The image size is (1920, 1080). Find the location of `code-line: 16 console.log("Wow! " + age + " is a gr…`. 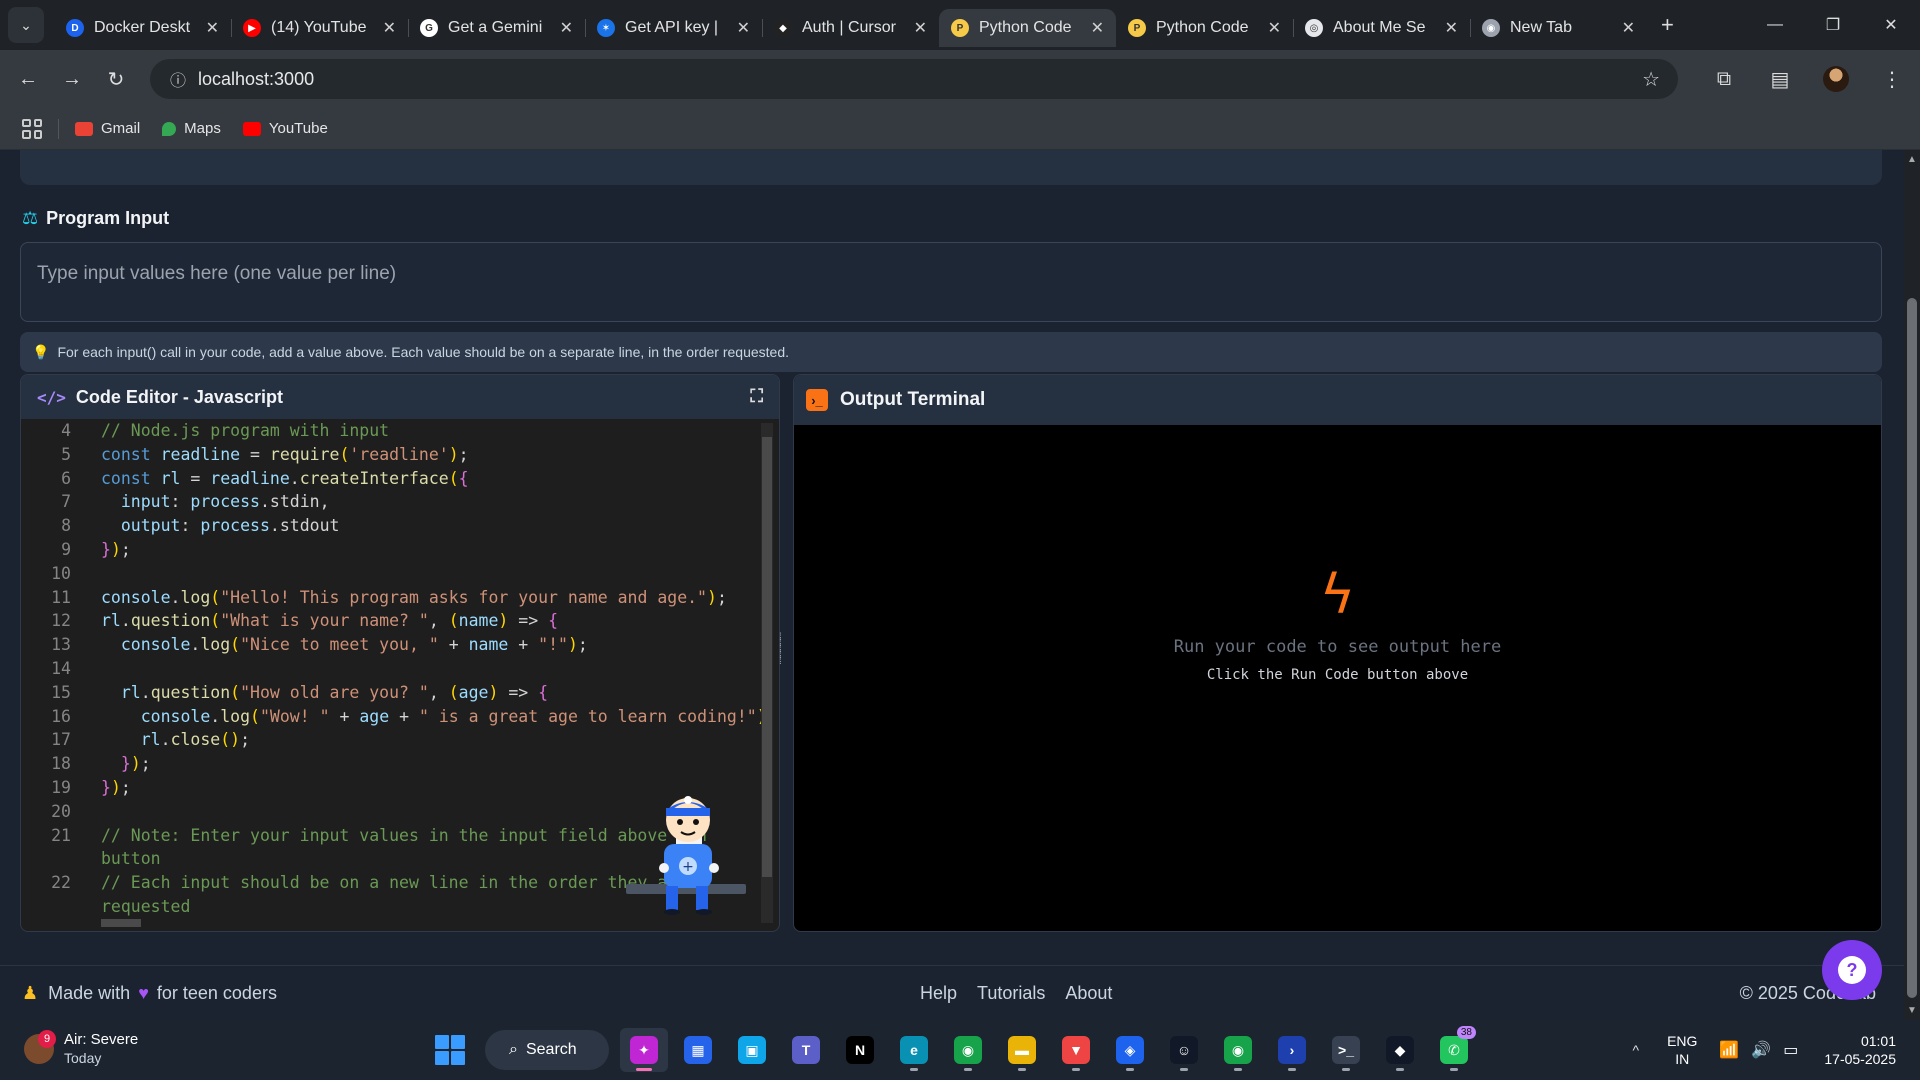

code-line: 16 console.log("Wow! " + age + " is a gr… is located at coordinates (391, 717).